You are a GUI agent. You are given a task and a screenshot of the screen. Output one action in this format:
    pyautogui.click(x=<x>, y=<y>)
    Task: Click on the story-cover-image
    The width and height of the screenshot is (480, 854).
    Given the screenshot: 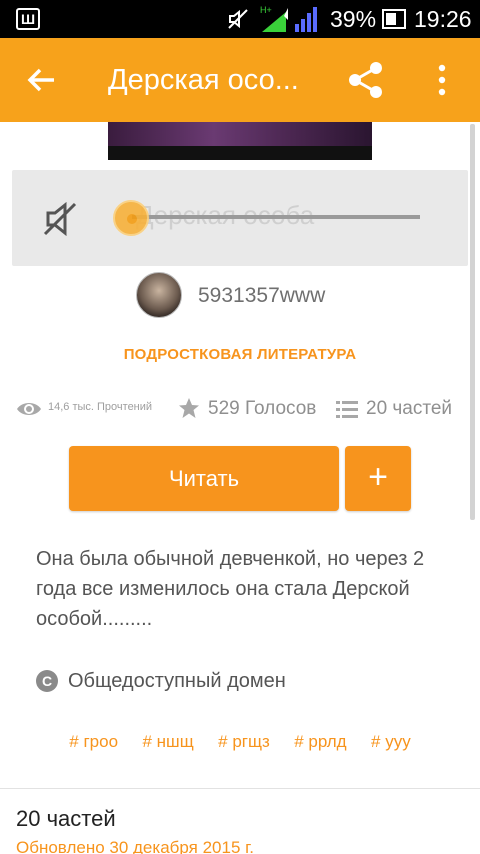 What is the action you would take?
    pyautogui.click(x=240, y=141)
    